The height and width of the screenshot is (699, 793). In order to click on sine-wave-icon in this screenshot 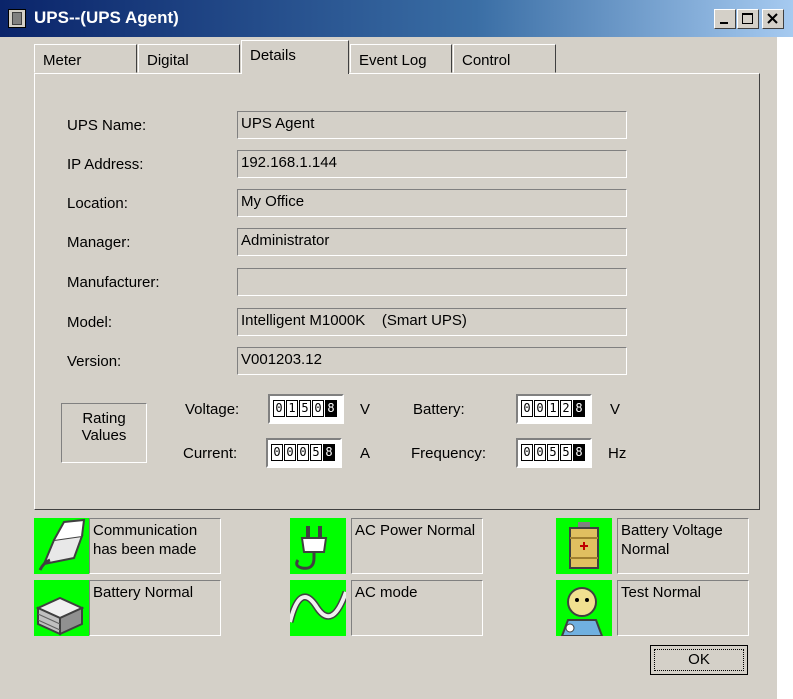, I will do `click(318, 608)`.